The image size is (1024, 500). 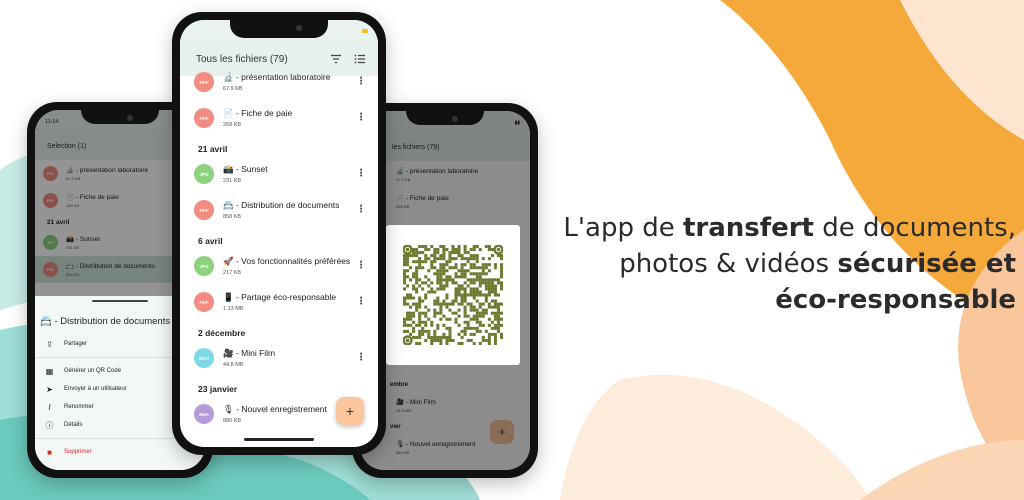 I want to click on list-item: PDF 📄 - Fiche de paie 268 KB ⋮, so click(x=279, y=118).